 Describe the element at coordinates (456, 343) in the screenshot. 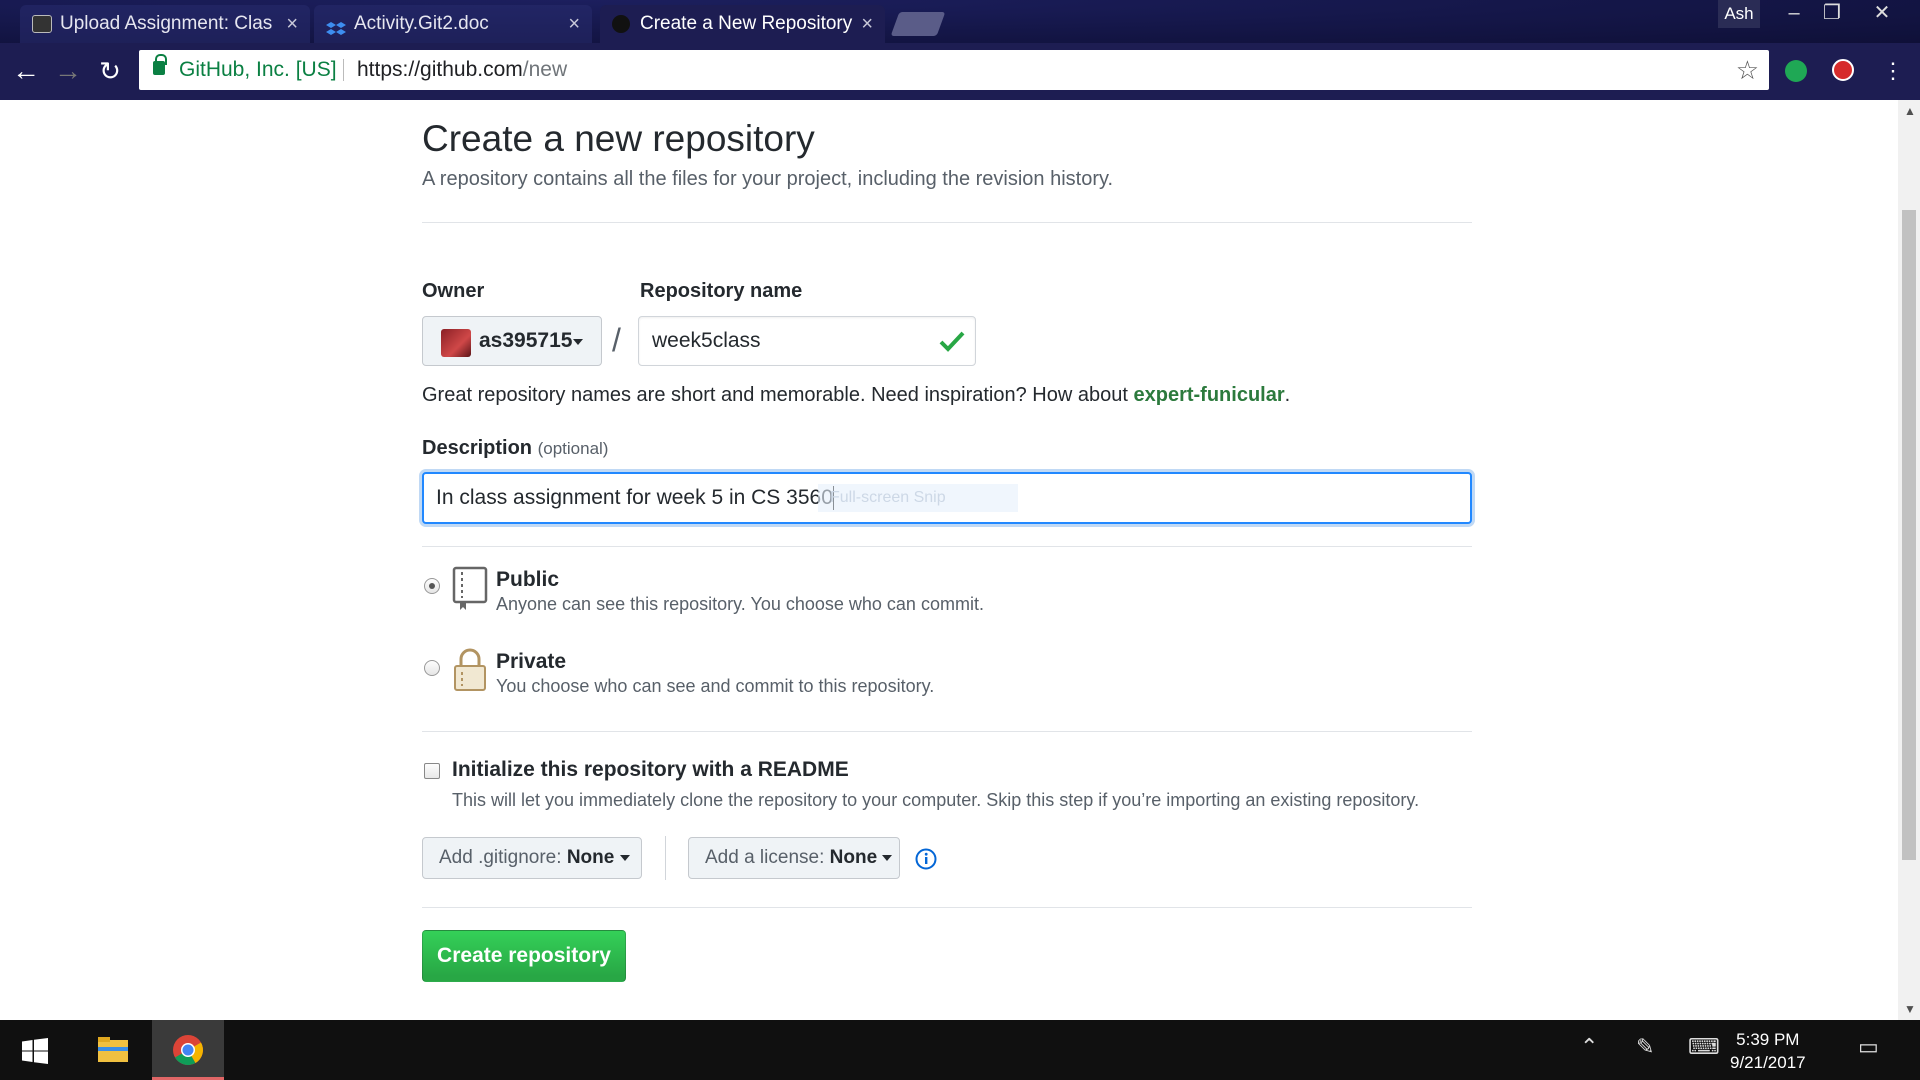

I see `avatar` at that location.